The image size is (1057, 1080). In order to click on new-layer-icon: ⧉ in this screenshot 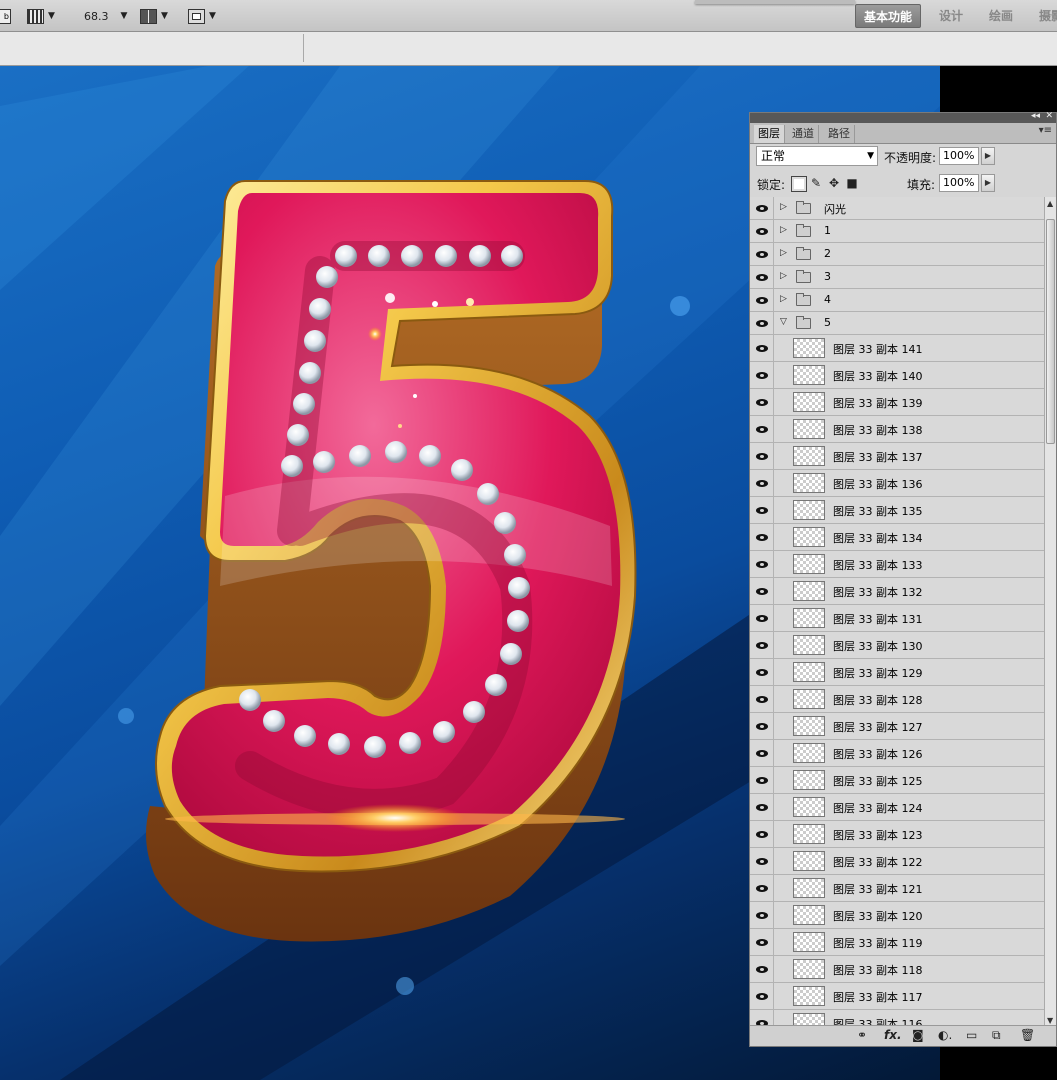, I will do `click(996, 1035)`.